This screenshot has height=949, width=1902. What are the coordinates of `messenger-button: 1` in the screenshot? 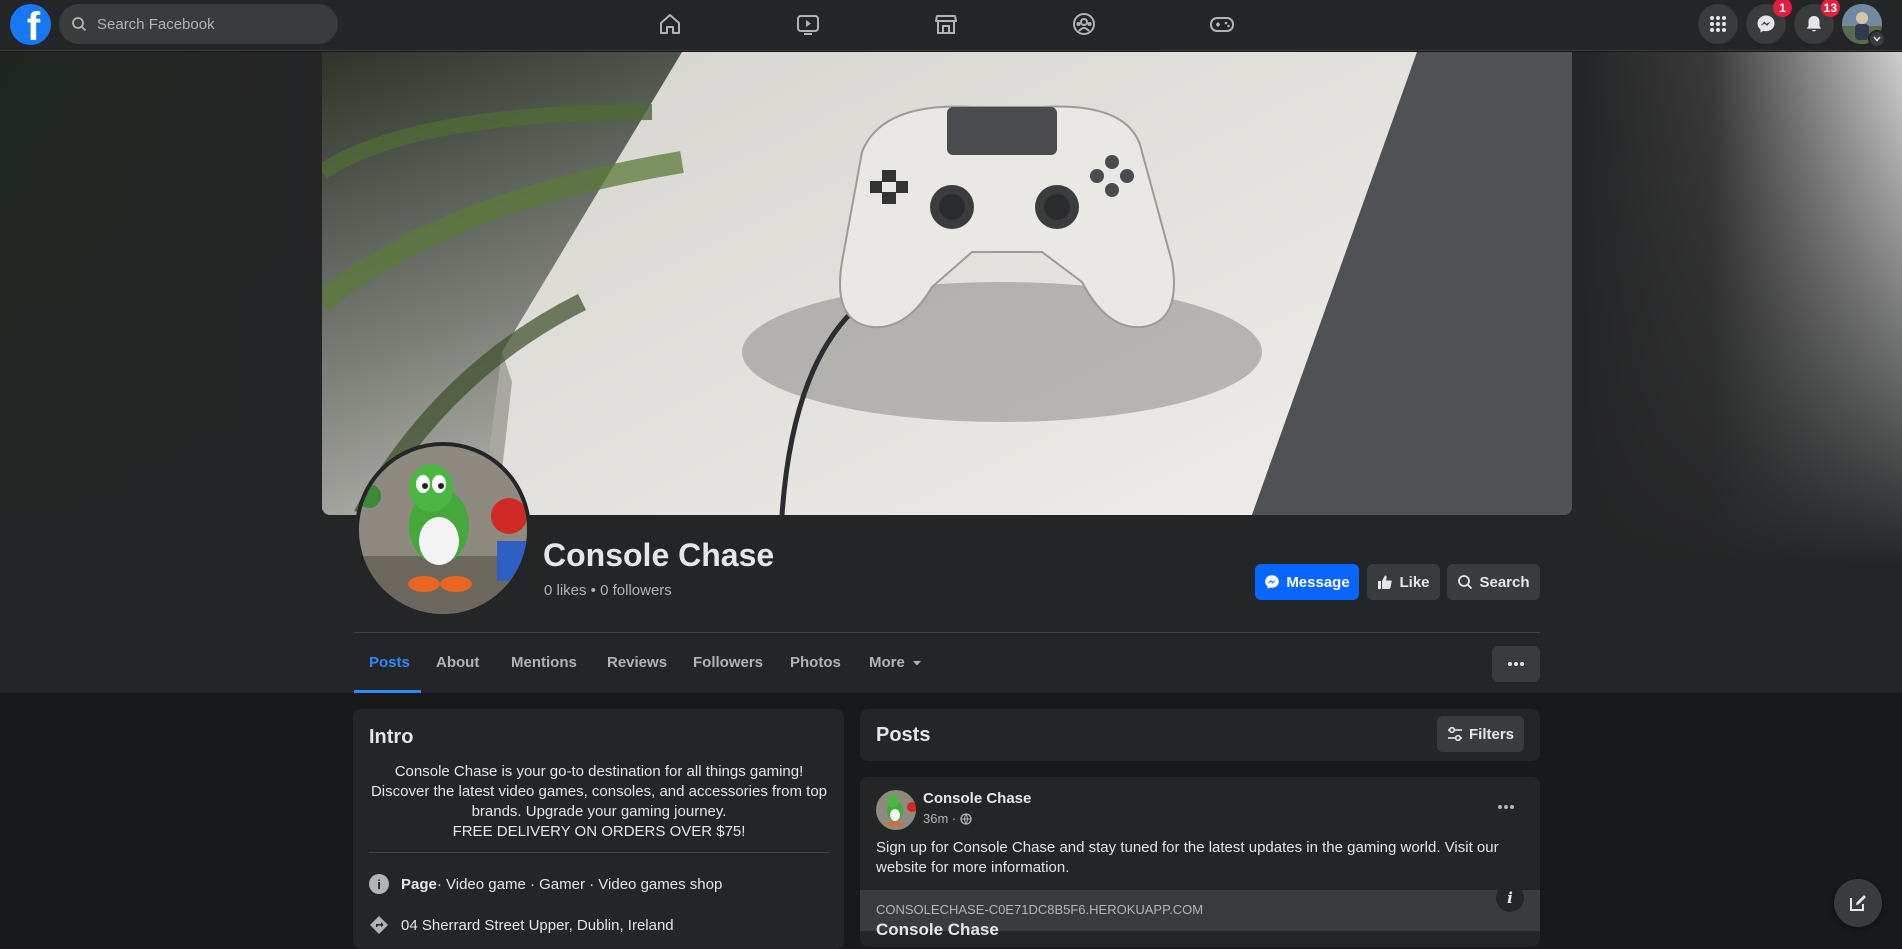 It's located at (1769, 22).